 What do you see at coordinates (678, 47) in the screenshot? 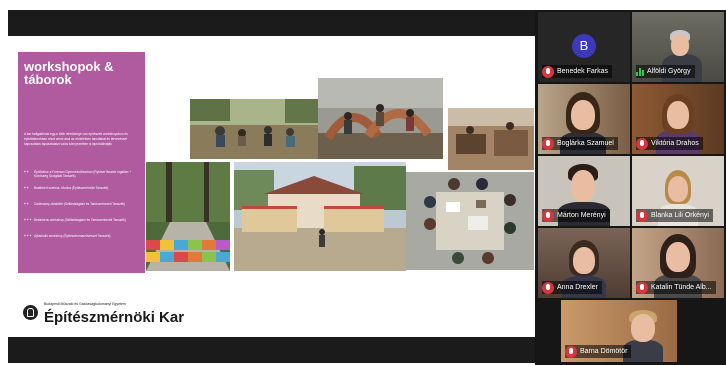
I see `participant-tile: Alföldi György` at bounding box center [678, 47].